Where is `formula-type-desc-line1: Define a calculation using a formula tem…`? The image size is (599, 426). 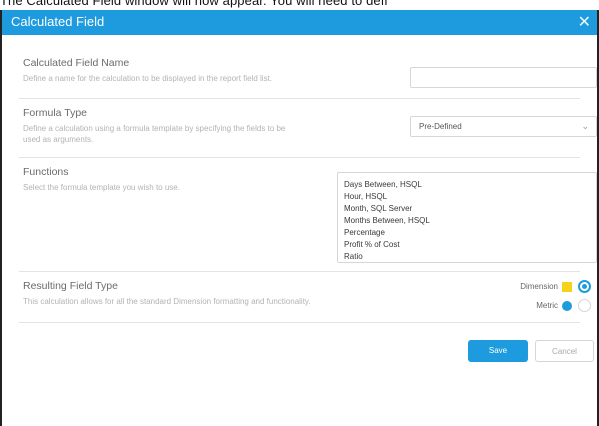 formula-type-desc-line1: Define a calculation using a formula tem… is located at coordinates (154, 128).